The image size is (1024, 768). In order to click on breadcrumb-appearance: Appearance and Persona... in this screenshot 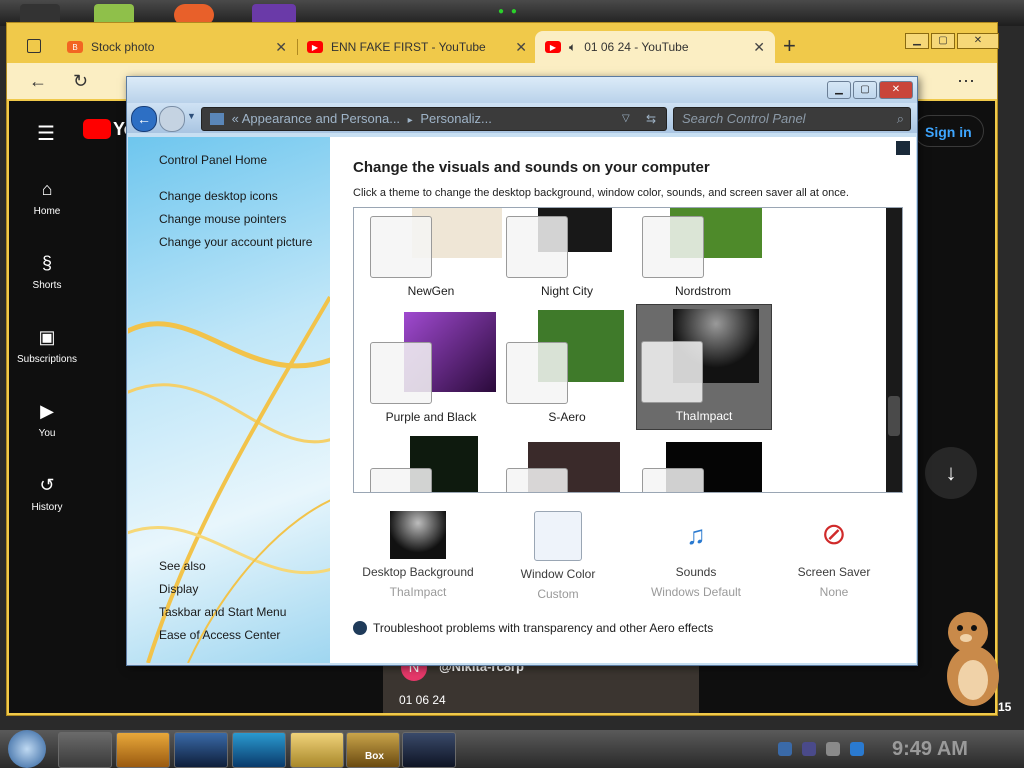, I will do `click(321, 118)`.